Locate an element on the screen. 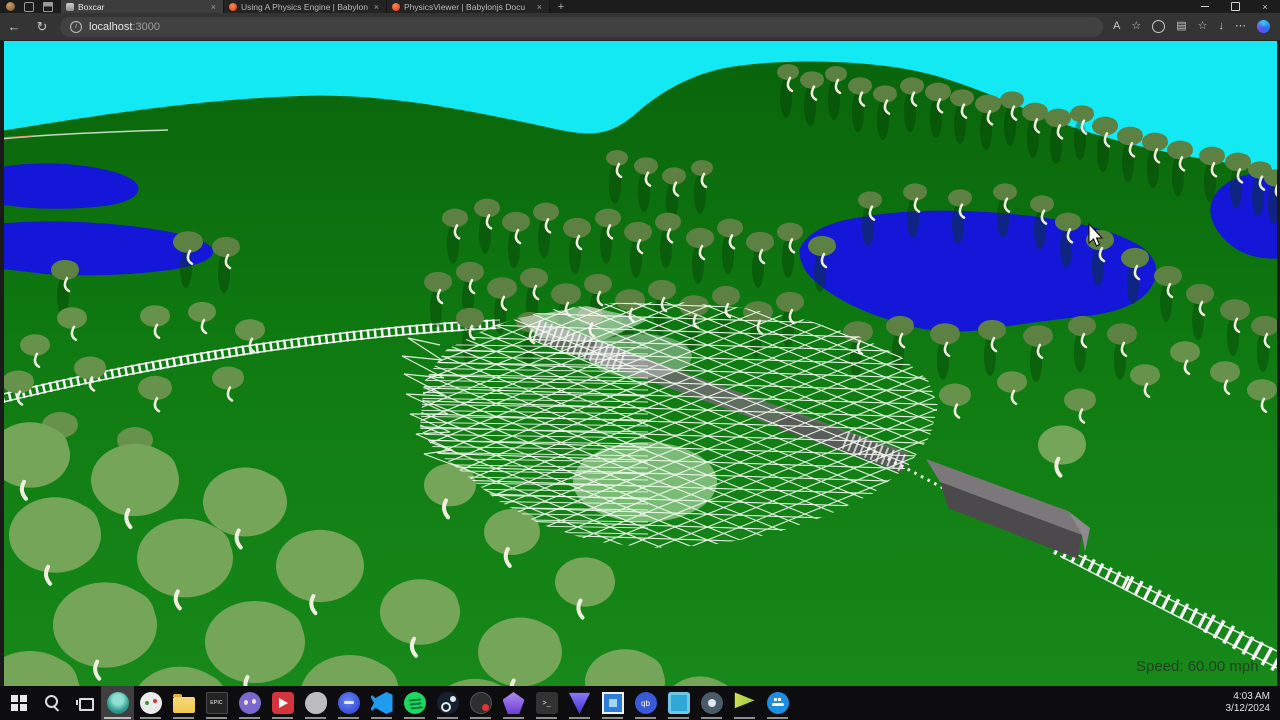 This screenshot has height=720, width=1280. new-tab-button: + is located at coordinates (561, 6).